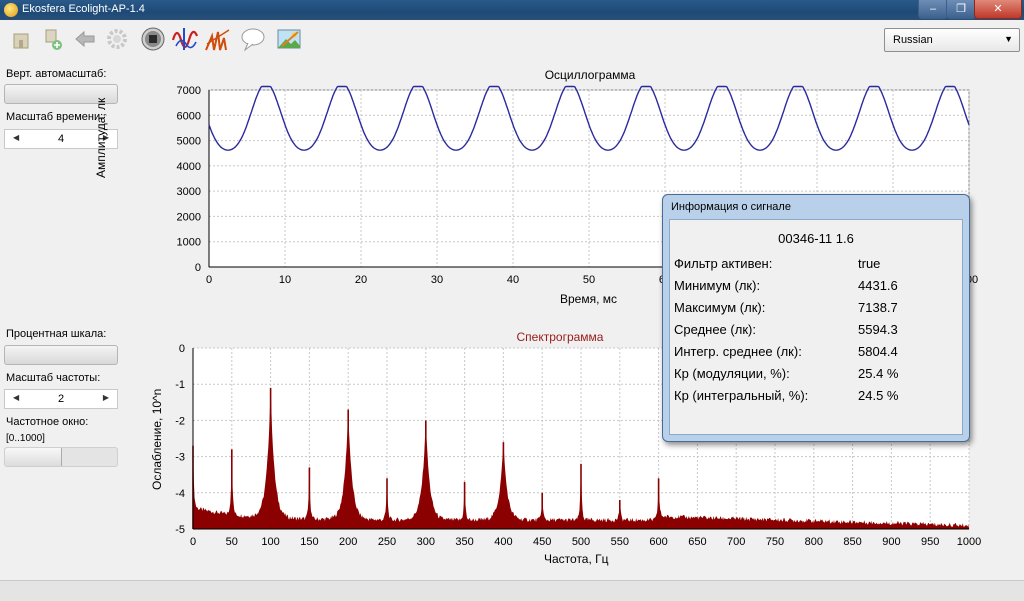 The height and width of the screenshot is (601, 1024). Describe the element at coordinates (952, 40) in the screenshot. I see `language-select: Russian ▼` at that location.